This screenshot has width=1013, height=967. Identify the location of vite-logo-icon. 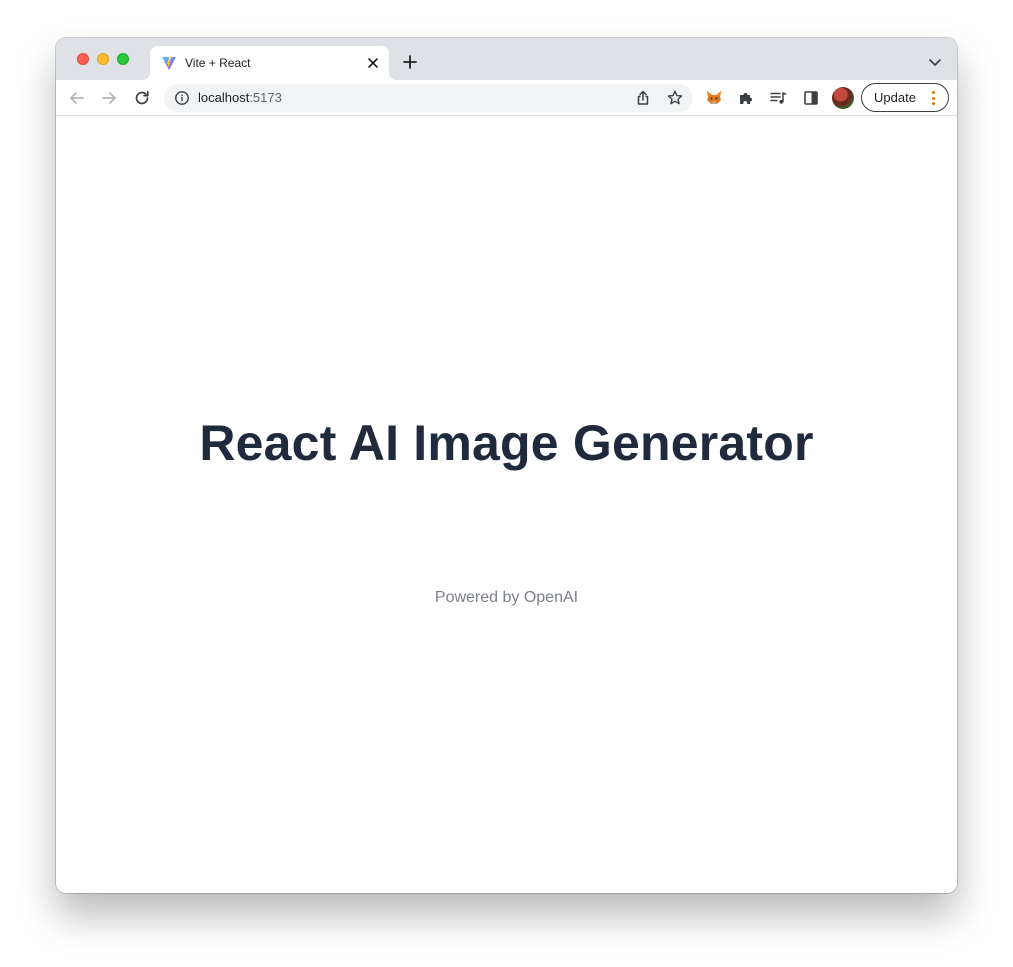
(169, 63).